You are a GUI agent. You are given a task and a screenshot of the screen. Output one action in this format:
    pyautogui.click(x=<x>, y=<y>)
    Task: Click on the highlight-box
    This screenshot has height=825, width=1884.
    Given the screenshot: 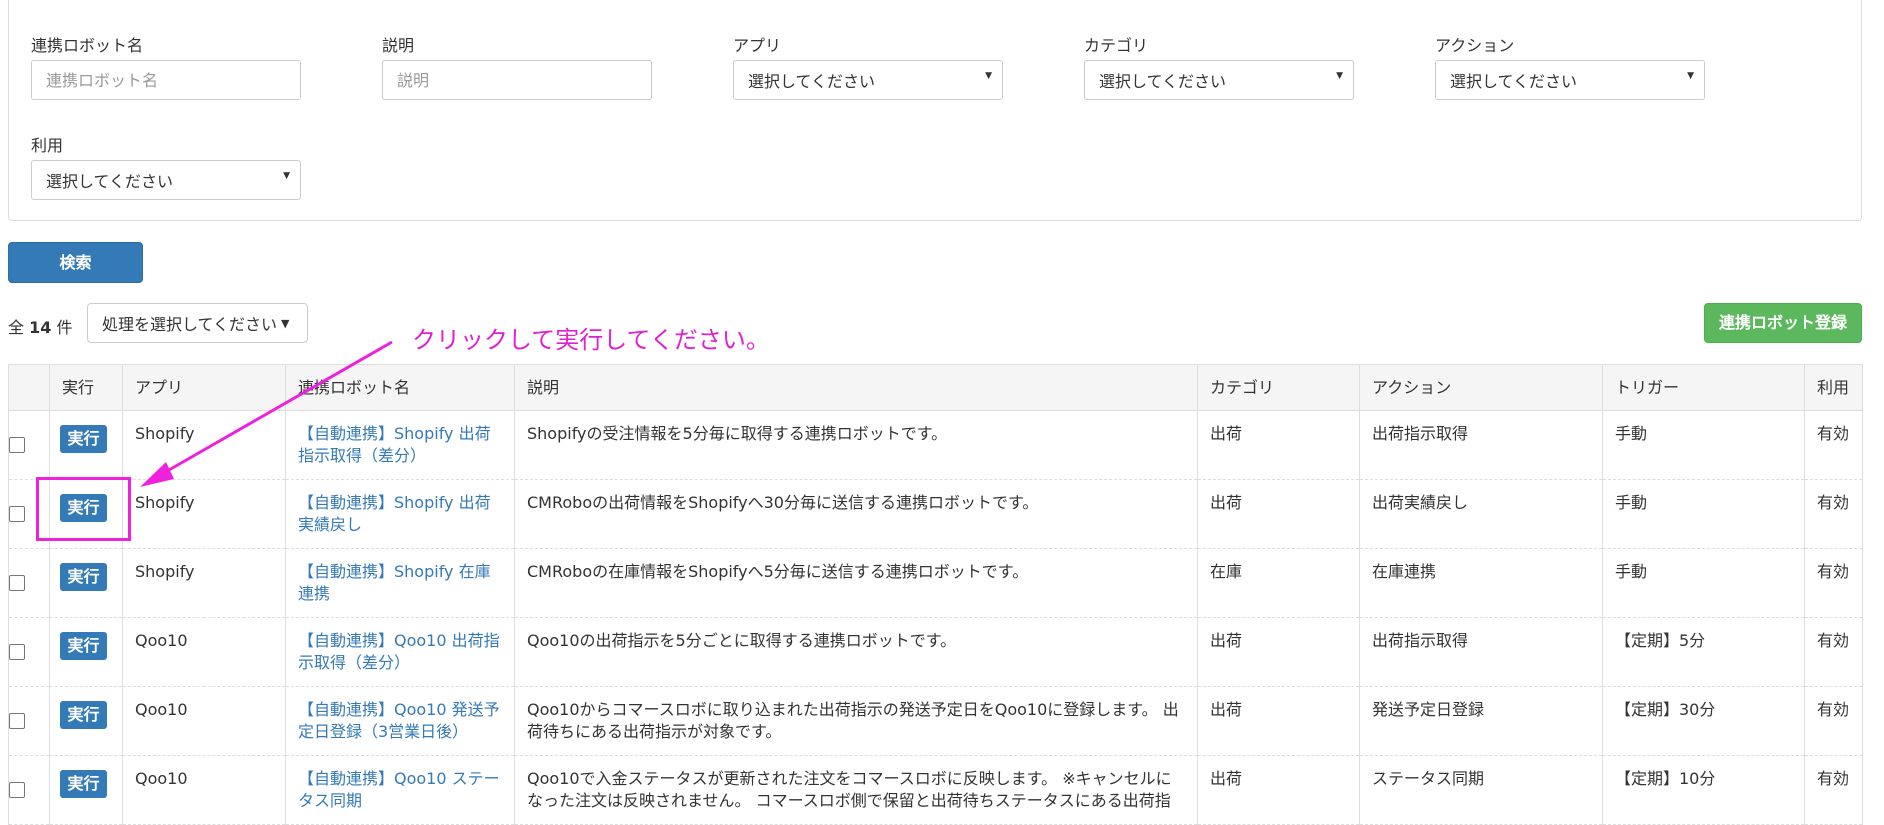 What is the action you would take?
    pyautogui.click(x=83, y=509)
    